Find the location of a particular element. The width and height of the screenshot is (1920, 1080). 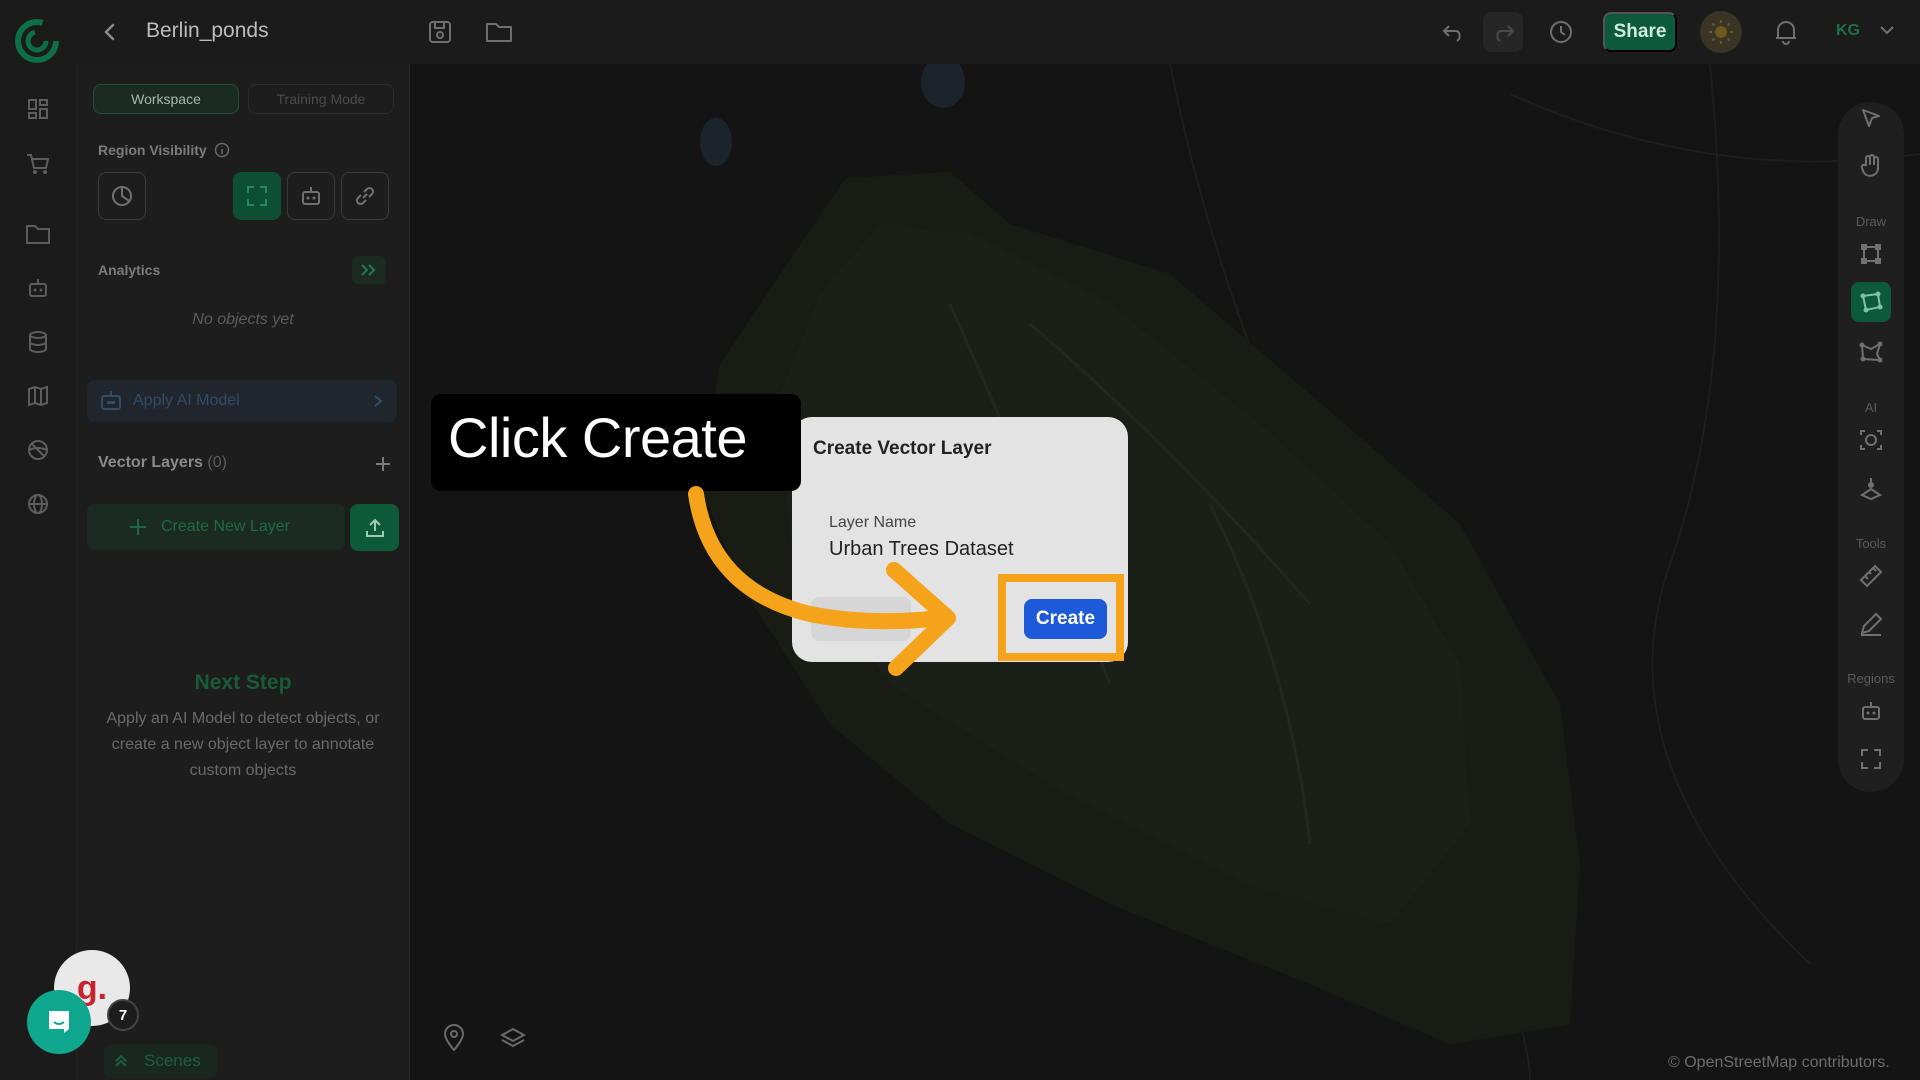

tab-workspace: Workspace is located at coordinates (166, 99).